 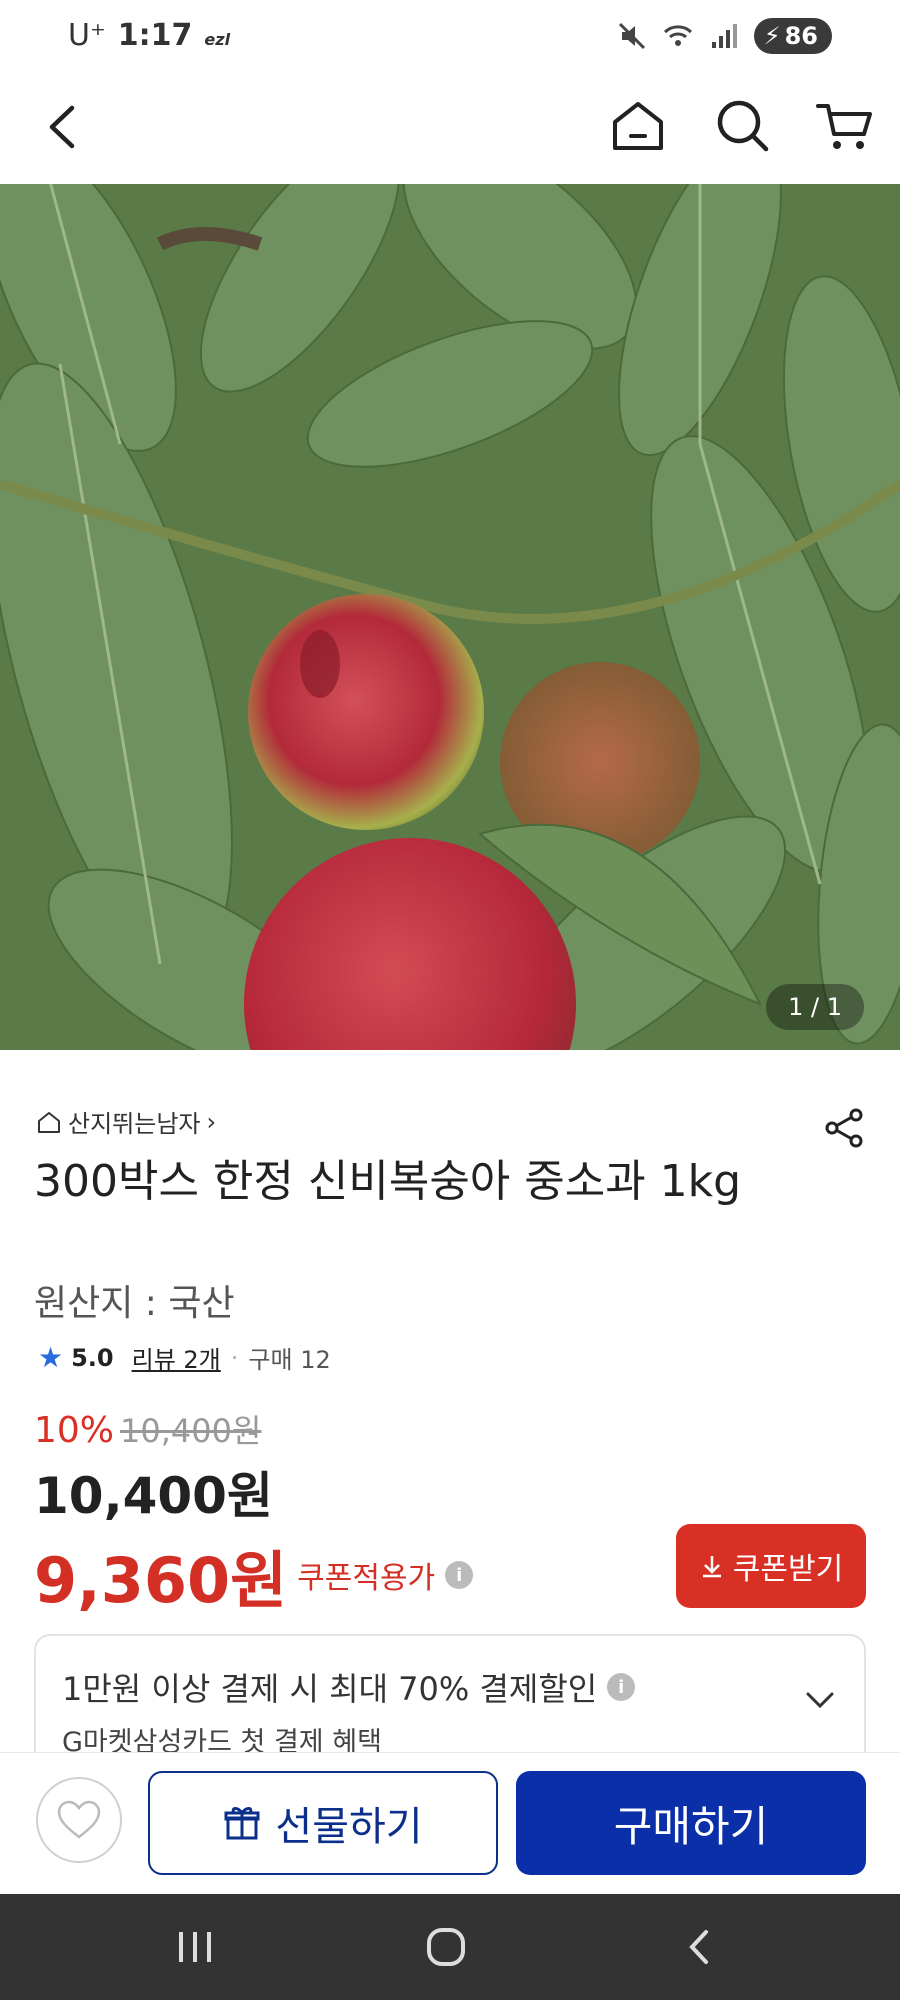 I want to click on star-icon: ★, so click(x=51, y=1357).